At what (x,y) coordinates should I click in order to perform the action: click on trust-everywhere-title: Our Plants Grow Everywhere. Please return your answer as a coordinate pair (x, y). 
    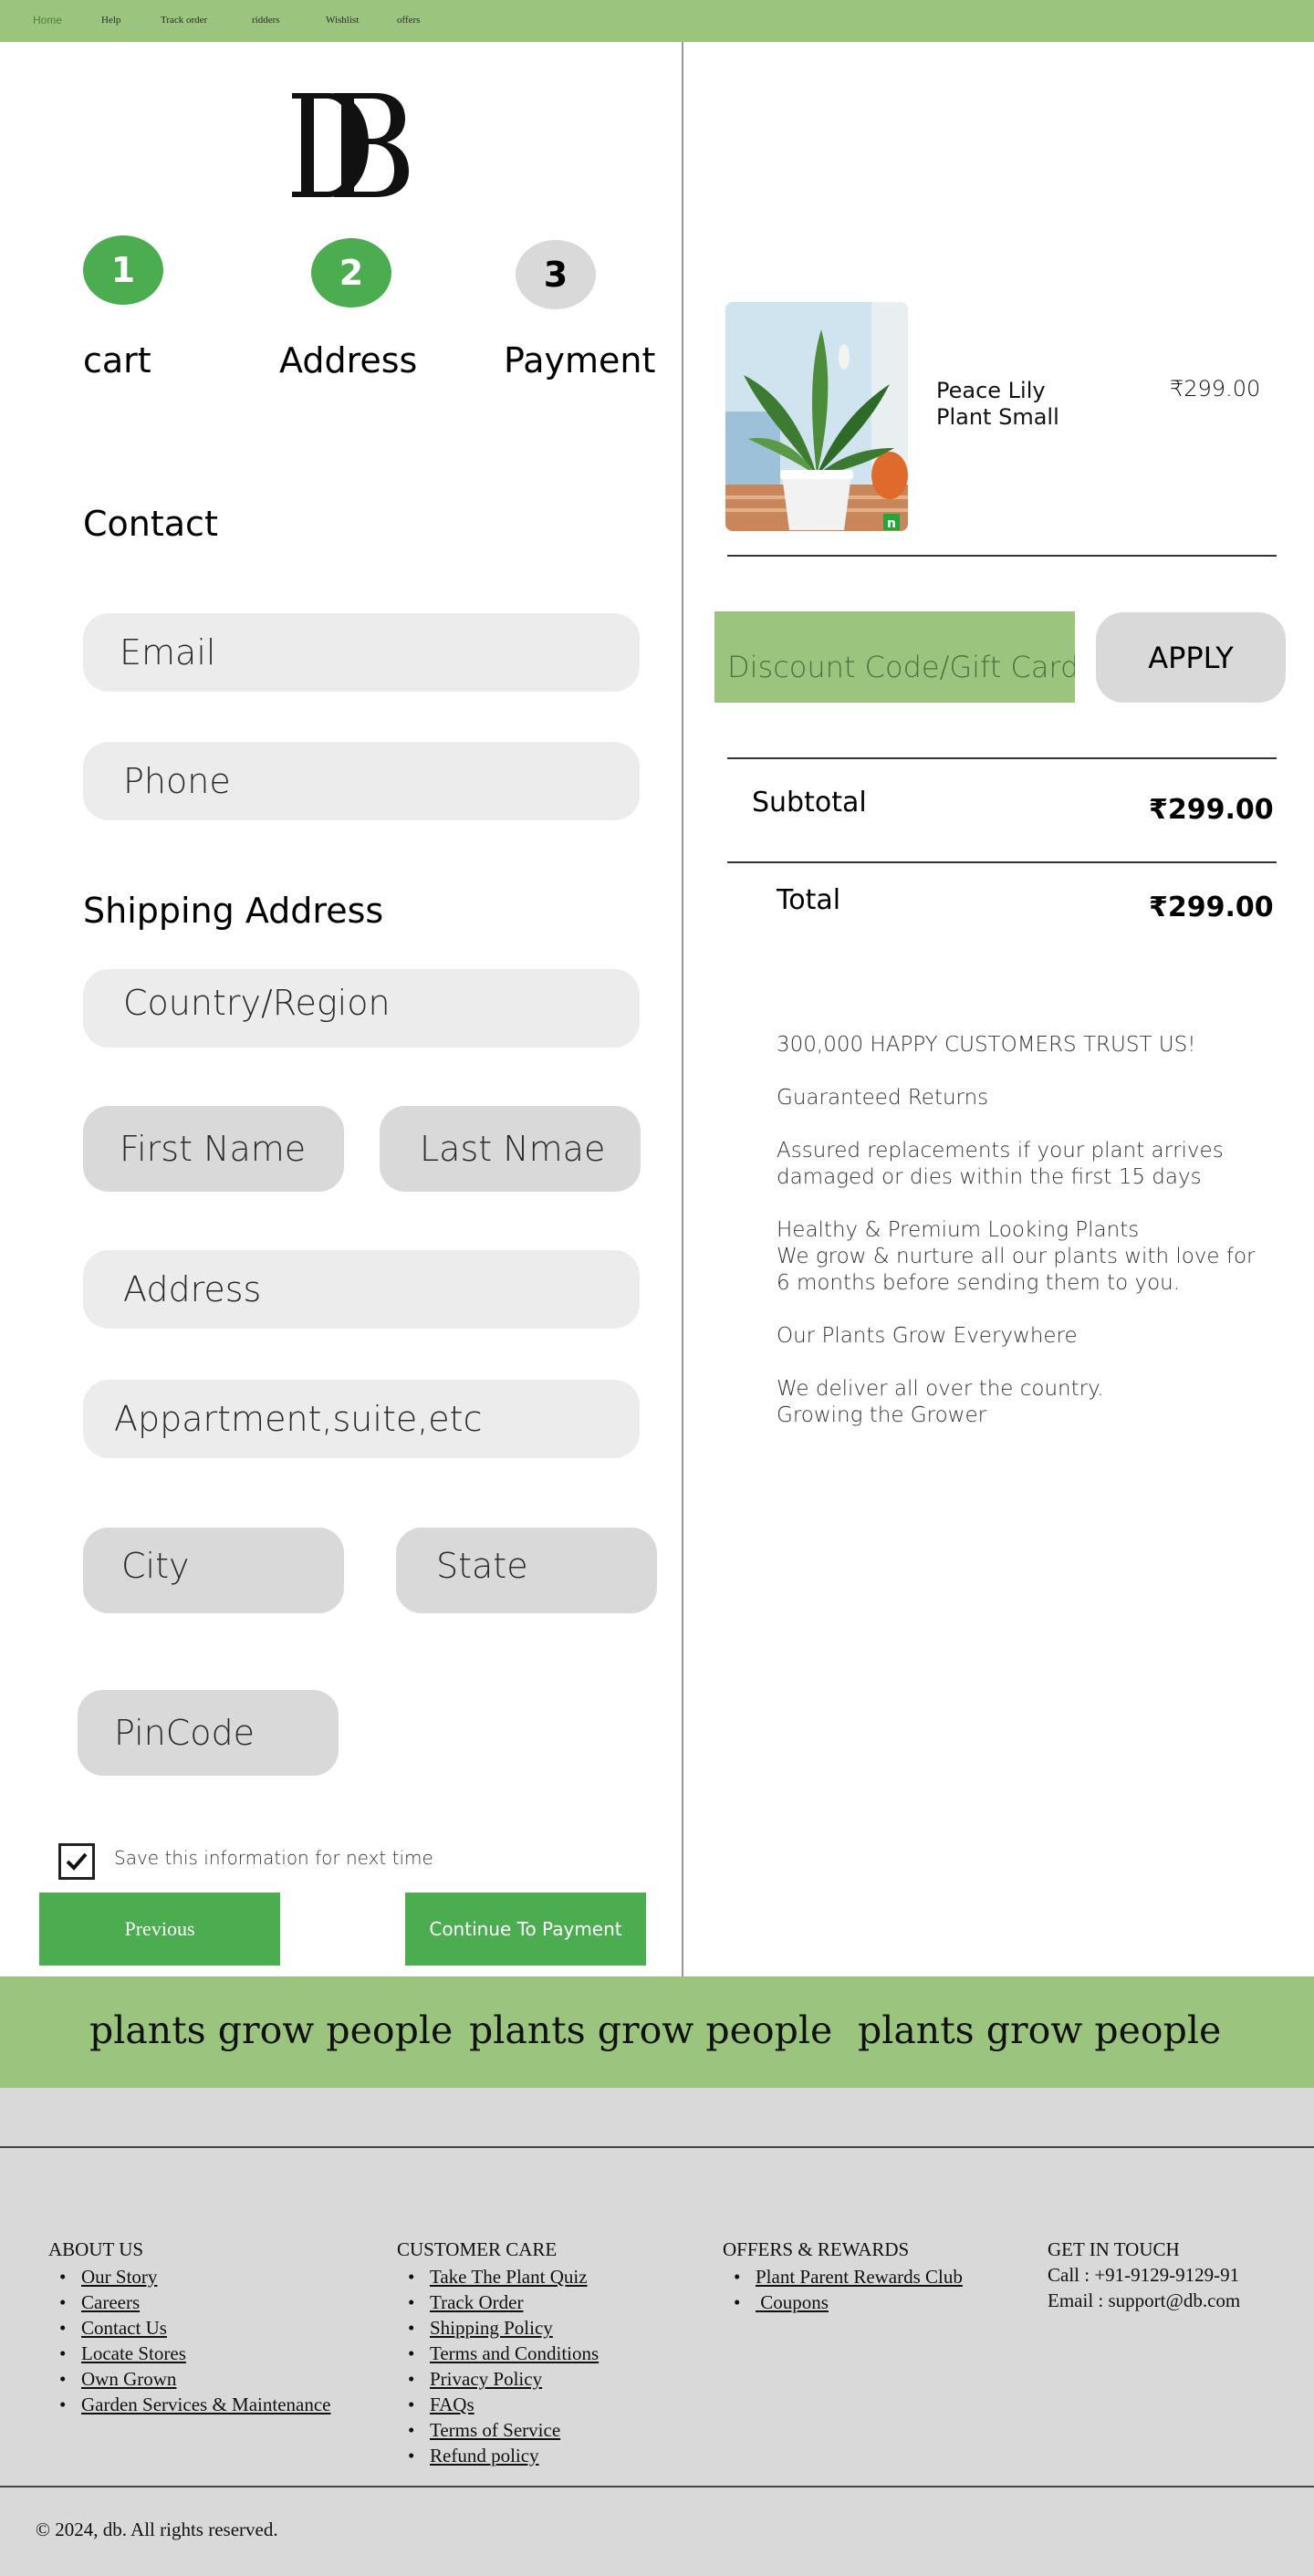
    Looking at the image, I should click on (927, 1336).